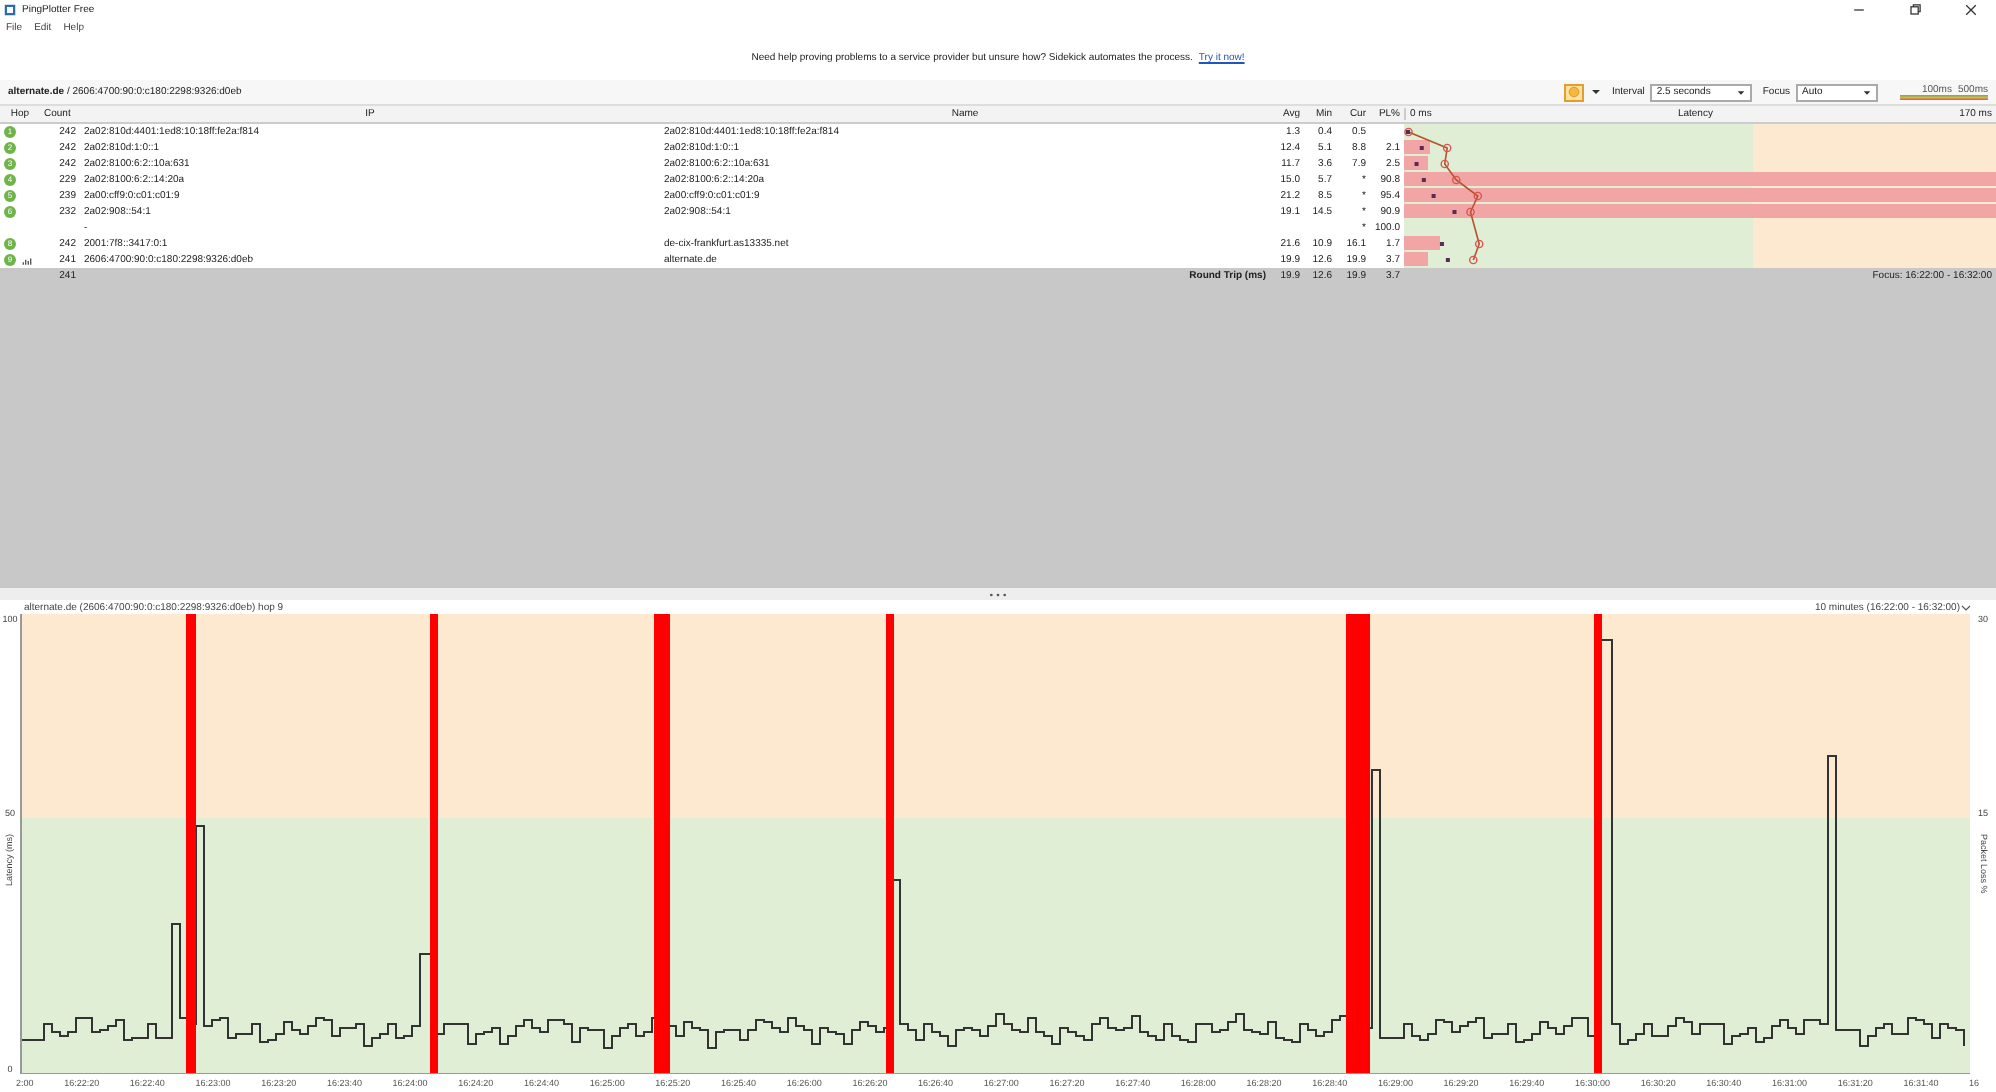 The height and width of the screenshot is (1092, 1996). I want to click on smiley-icon, so click(1573, 92).